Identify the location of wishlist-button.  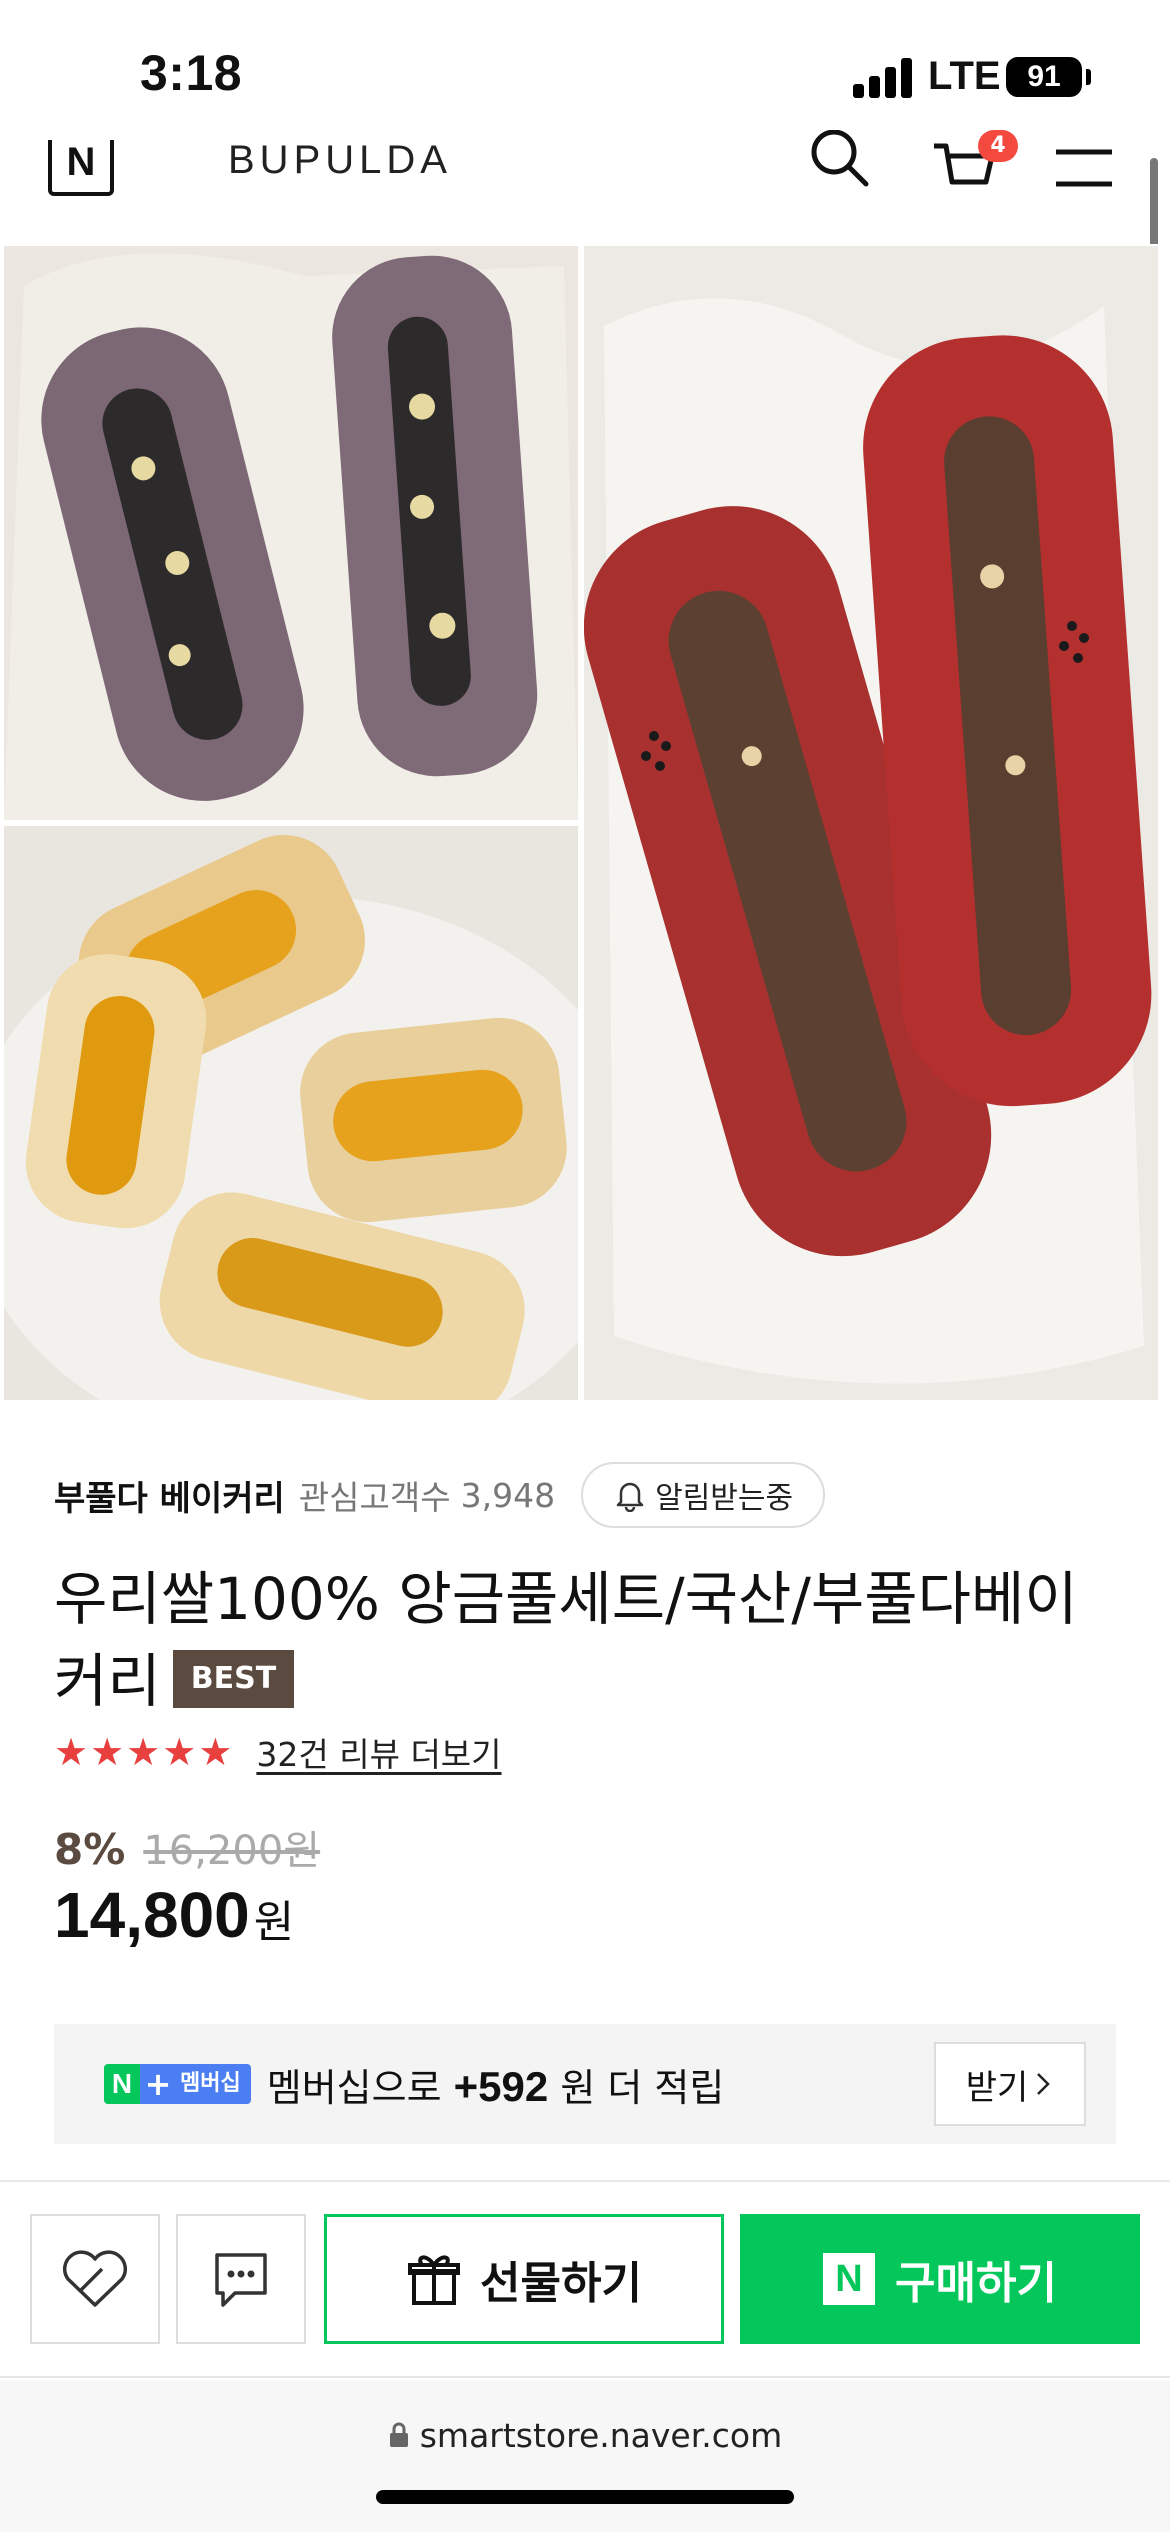
(95, 2279).